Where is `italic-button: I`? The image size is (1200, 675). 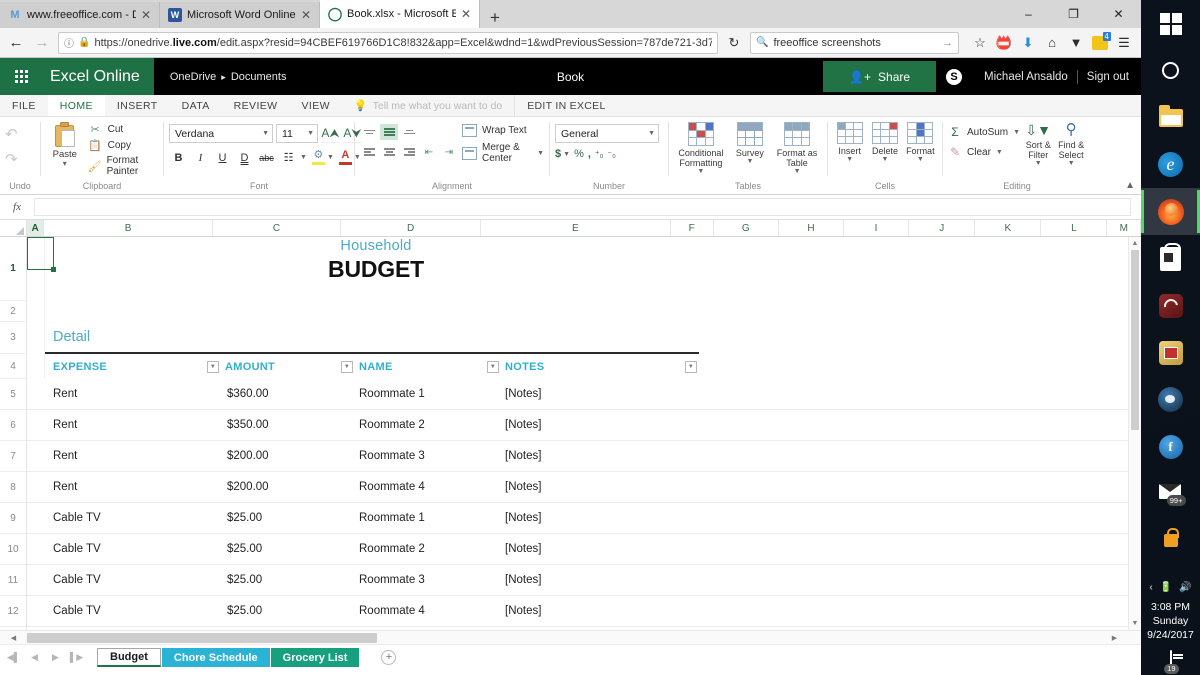 italic-button: I is located at coordinates (200, 157).